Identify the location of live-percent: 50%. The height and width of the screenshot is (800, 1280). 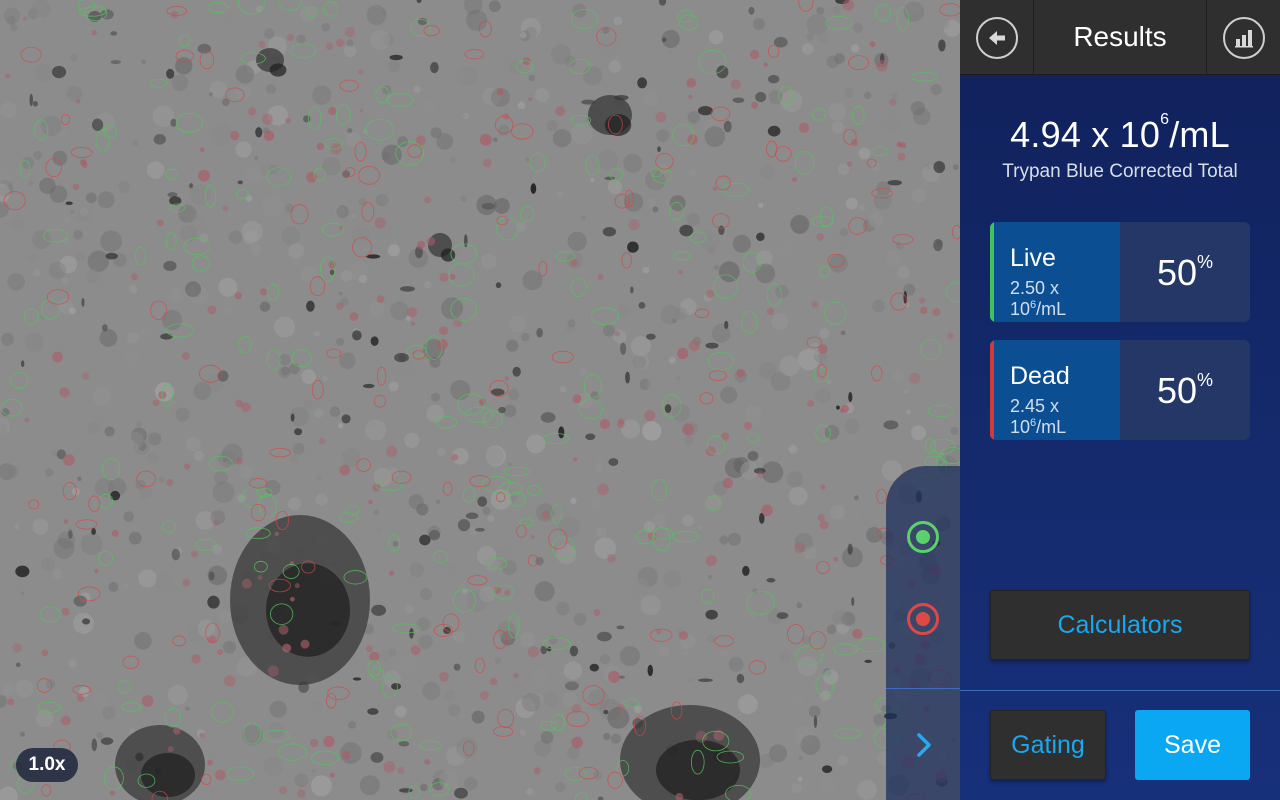
(1185, 272).